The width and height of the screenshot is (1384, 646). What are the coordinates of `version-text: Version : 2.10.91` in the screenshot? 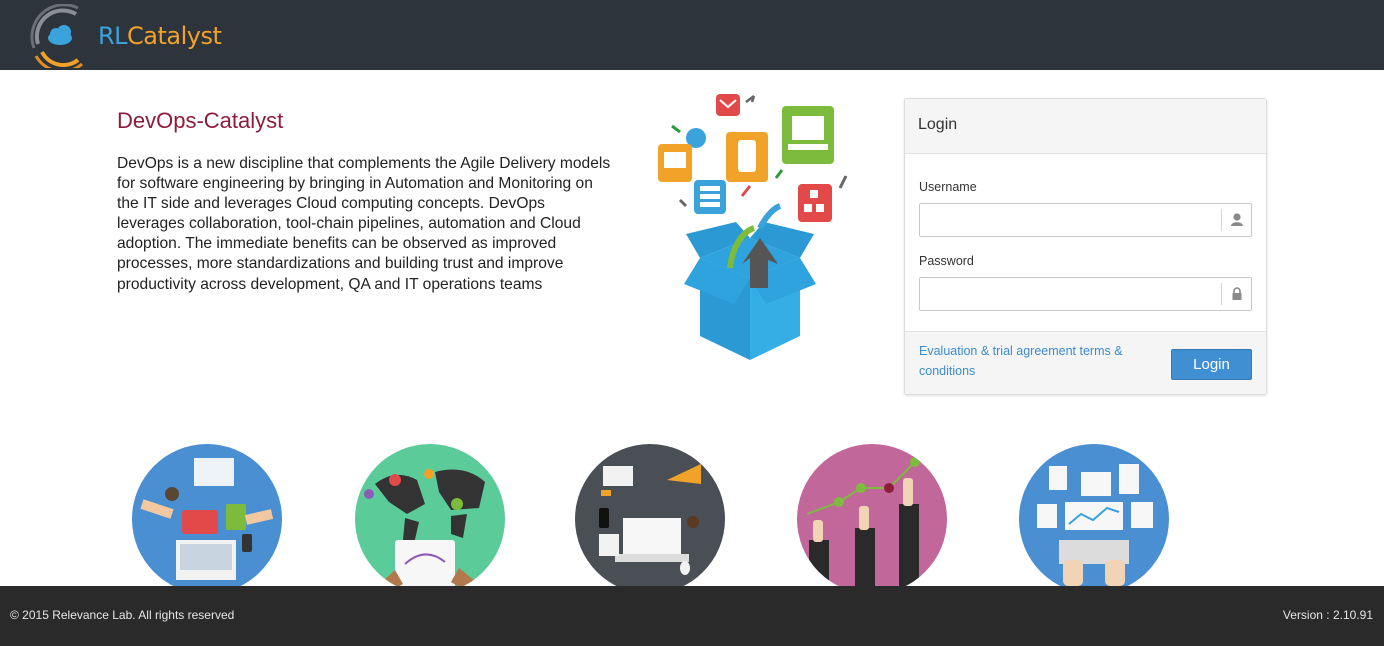 It's located at (1327, 615).